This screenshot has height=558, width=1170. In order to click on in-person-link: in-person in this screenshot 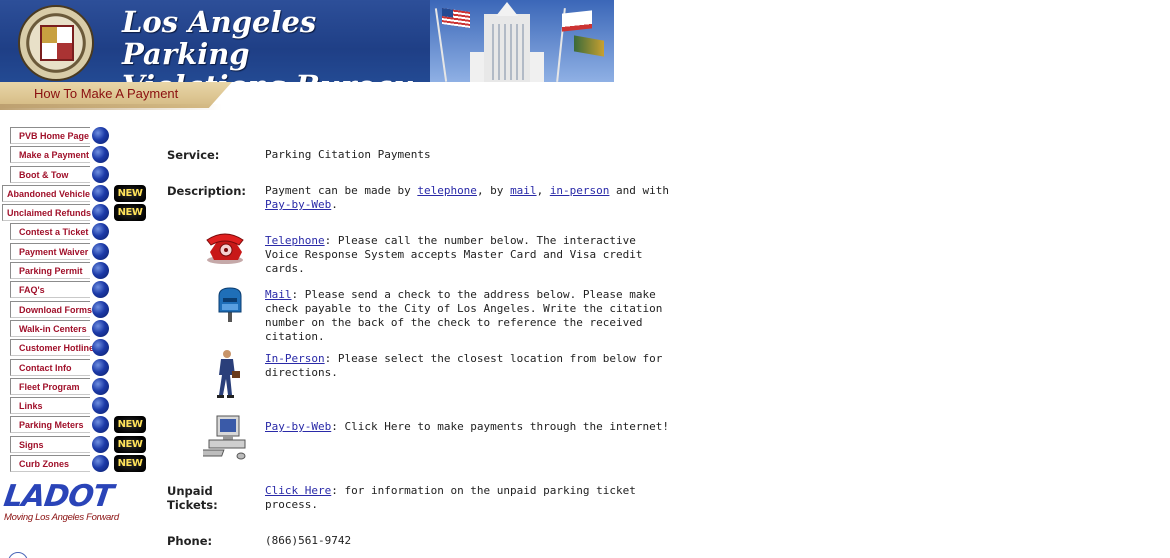, I will do `click(580, 190)`.